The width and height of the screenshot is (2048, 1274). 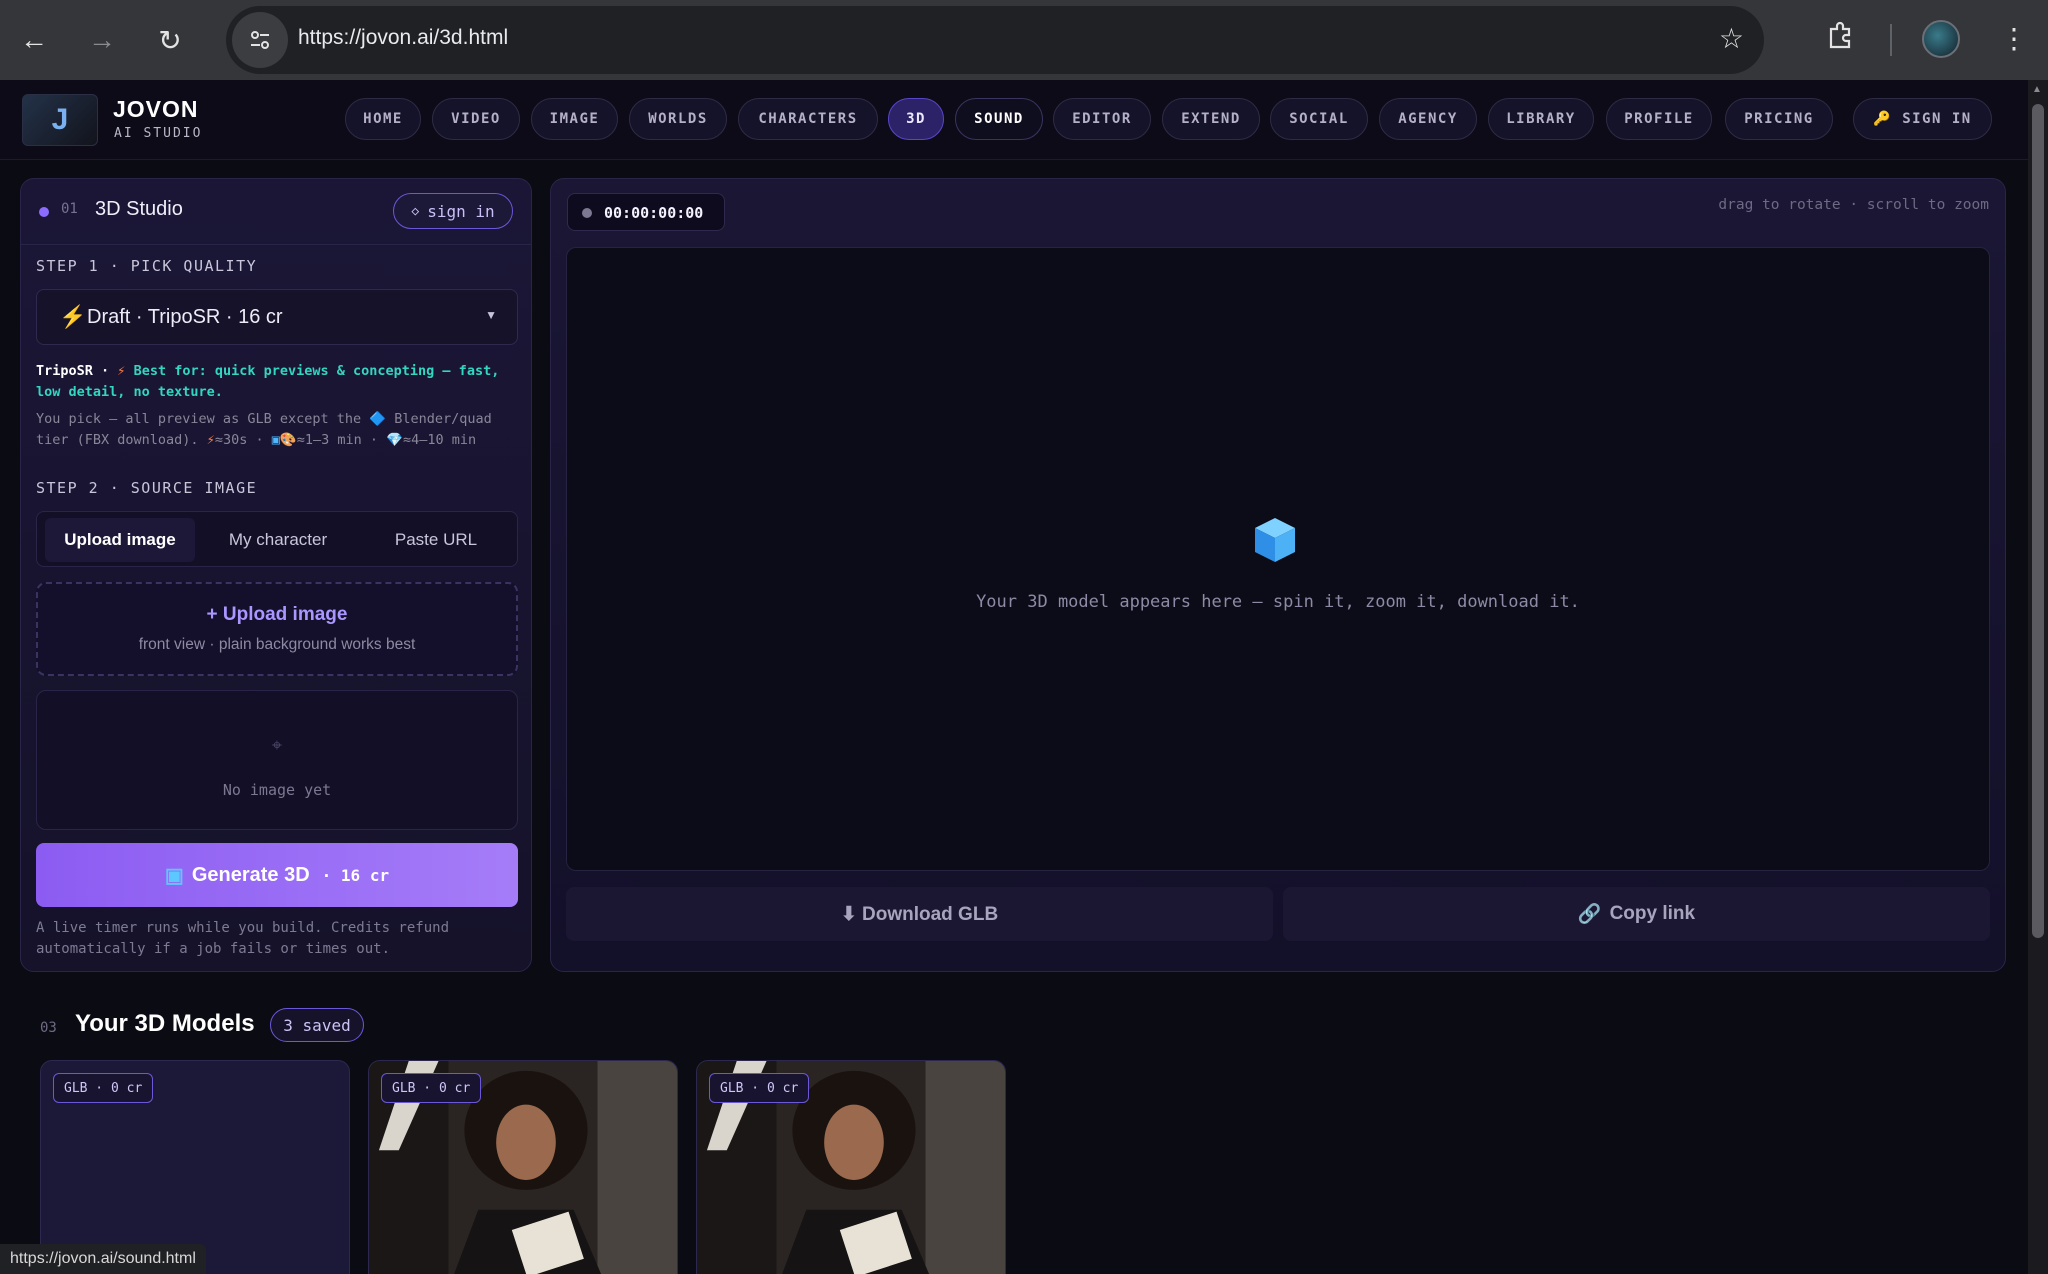 I want to click on toolbar-divider, so click(x=1891, y=40).